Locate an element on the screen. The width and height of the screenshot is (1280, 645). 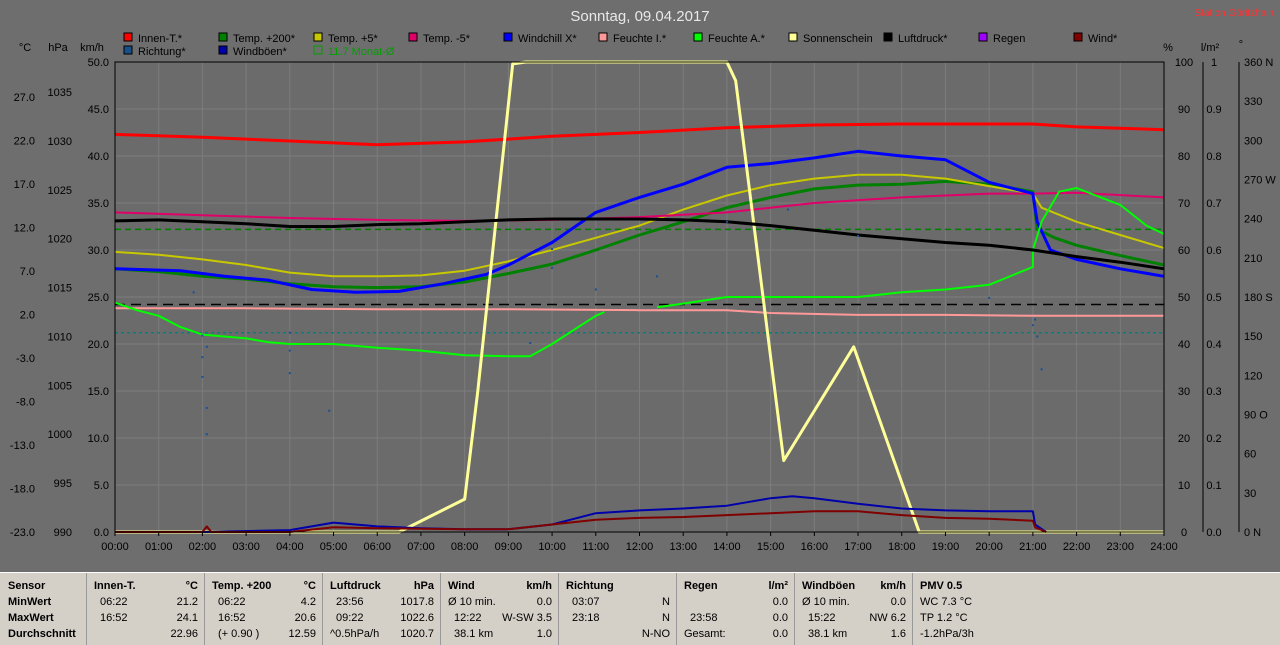
regen-min-value: 0.0 is located at coordinates (780, 602).